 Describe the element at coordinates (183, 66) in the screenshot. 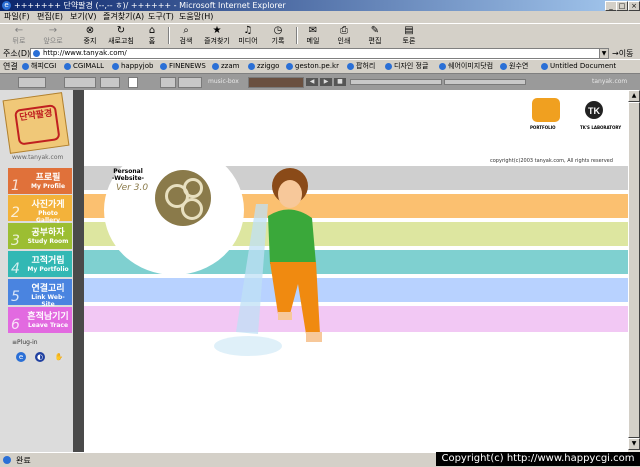

I see `link-item: FINENEWS` at that location.